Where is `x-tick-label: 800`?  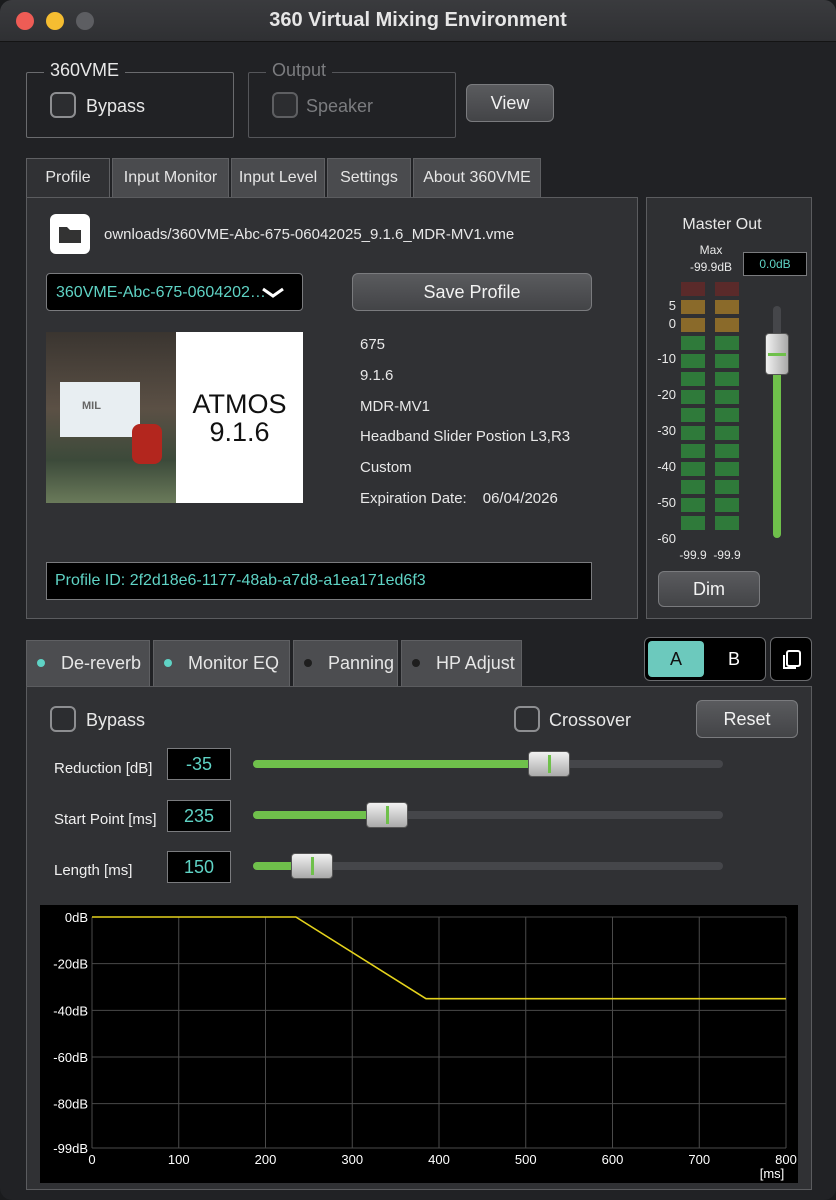 x-tick-label: 800 is located at coordinates (786, 1159).